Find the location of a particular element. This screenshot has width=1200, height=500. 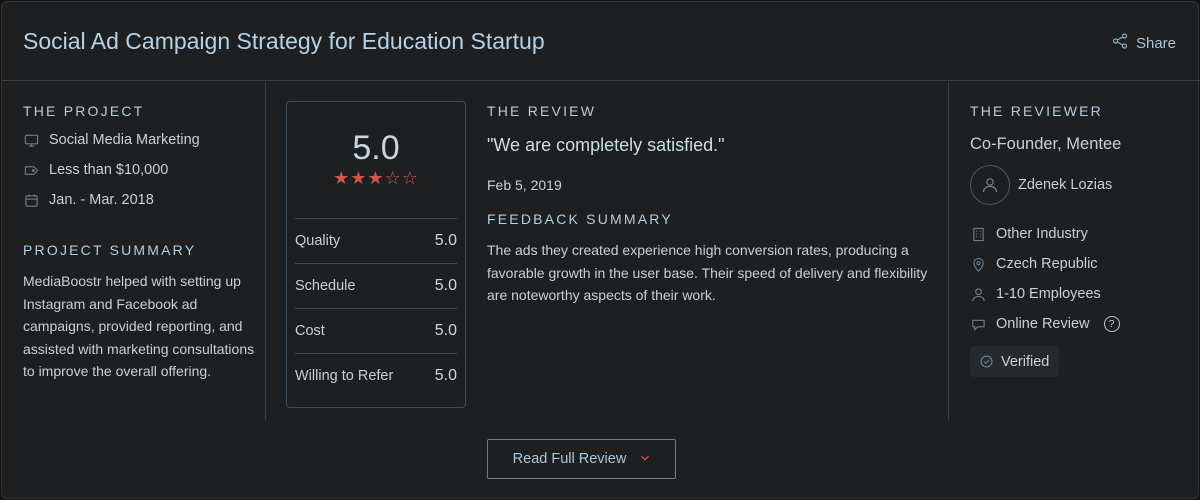

score-label: Cost is located at coordinates (310, 331).